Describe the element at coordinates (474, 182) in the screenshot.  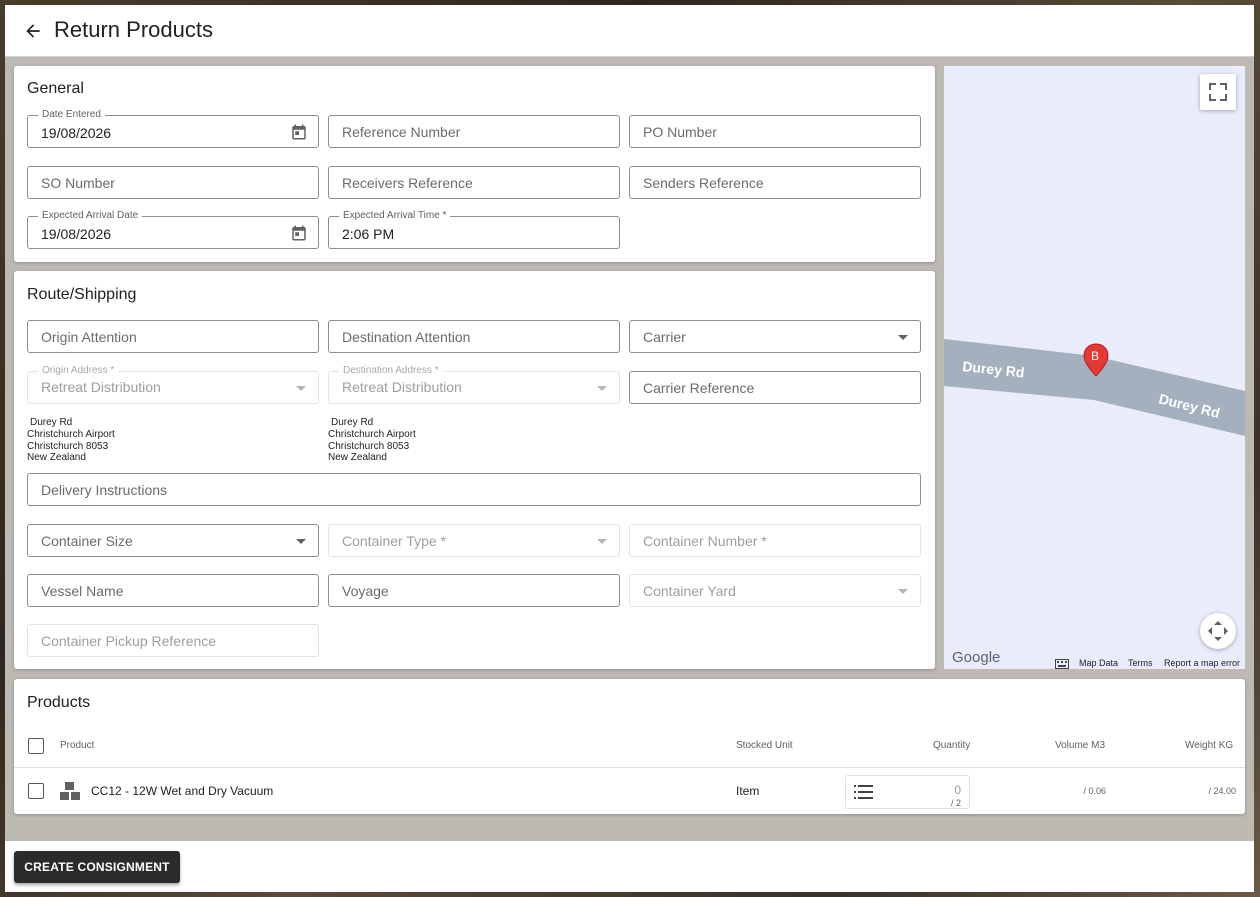
I see `receivers-reference-field: Receivers Reference` at that location.